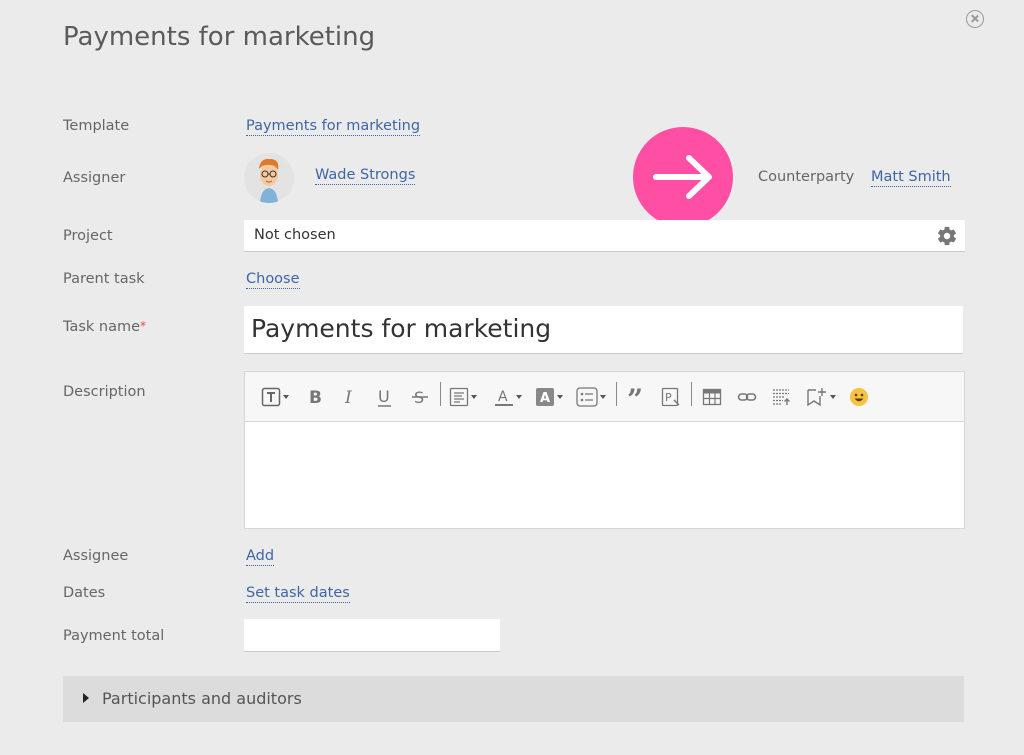 Image resolution: width=1024 pixels, height=755 pixels. I want to click on italic-icon: I, so click(348, 397).